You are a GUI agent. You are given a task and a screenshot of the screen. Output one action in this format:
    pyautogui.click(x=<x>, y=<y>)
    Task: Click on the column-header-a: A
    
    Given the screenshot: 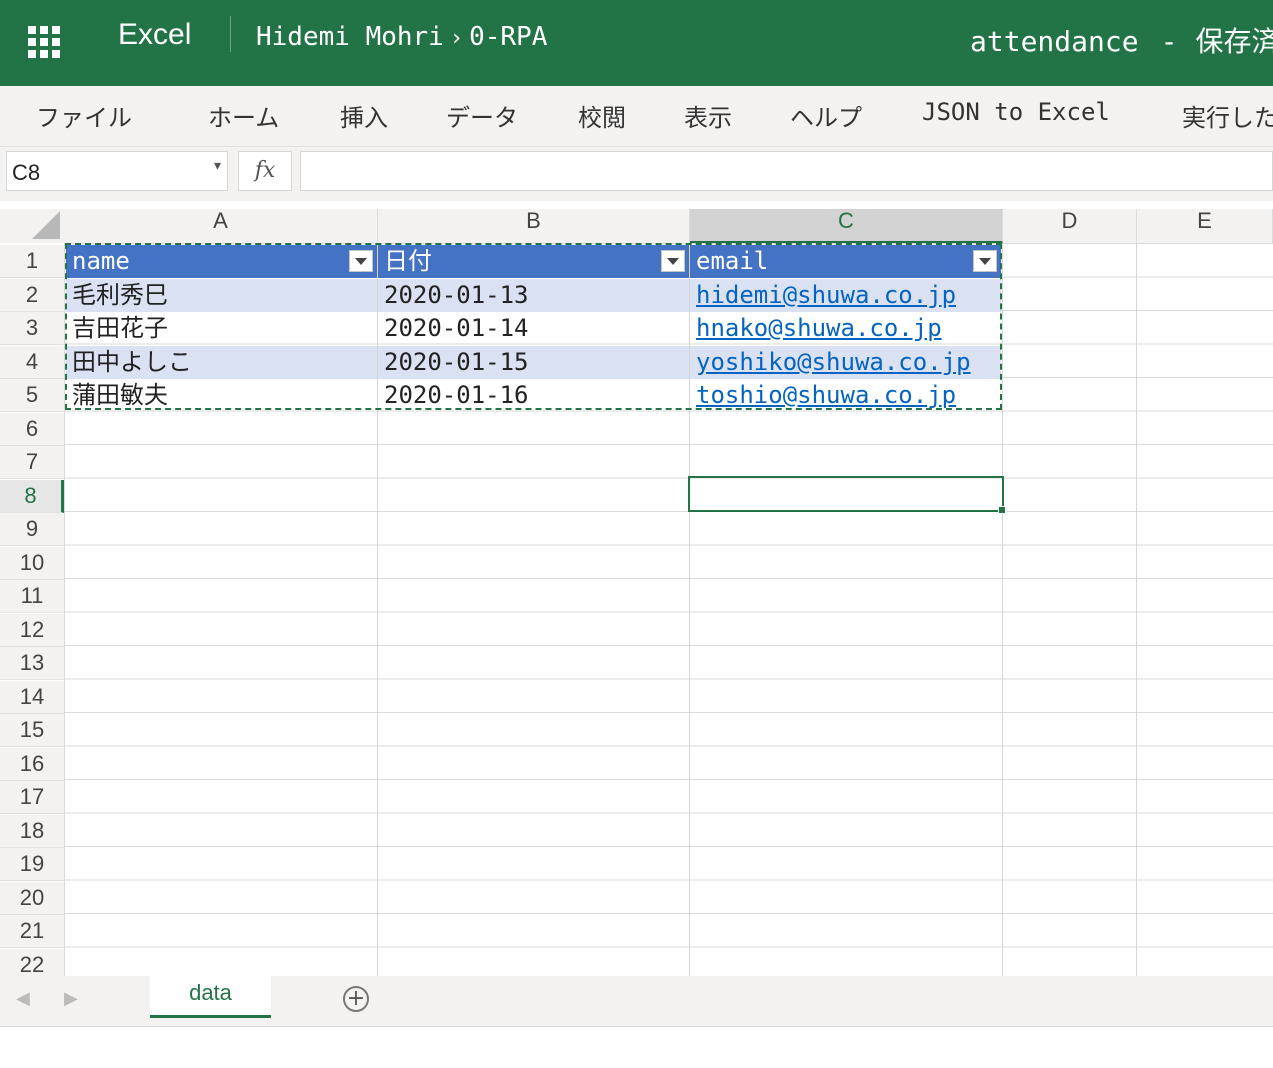 What is the action you would take?
    pyautogui.click(x=221, y=226)
    